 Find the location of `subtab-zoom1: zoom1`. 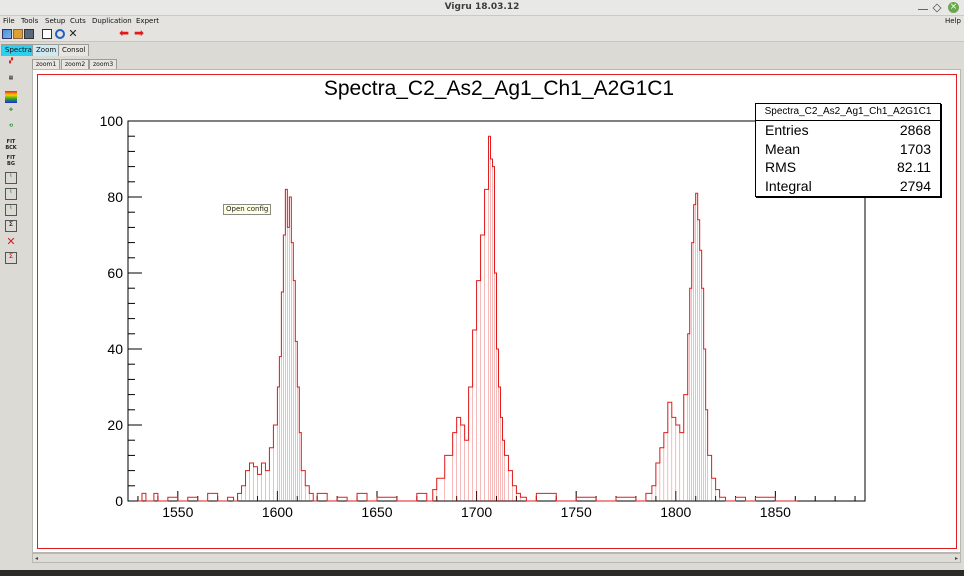

subtab-zoom1: zoom1 is located at coordinates (46, 64).